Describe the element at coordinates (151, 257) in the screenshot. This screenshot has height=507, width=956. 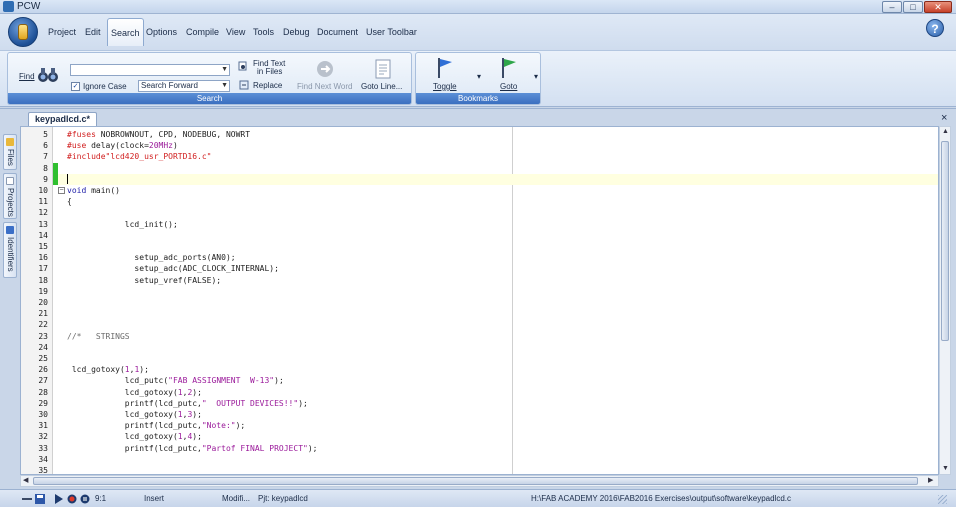
I see `code-text: setup_adc_ports(AN0);` at that location.